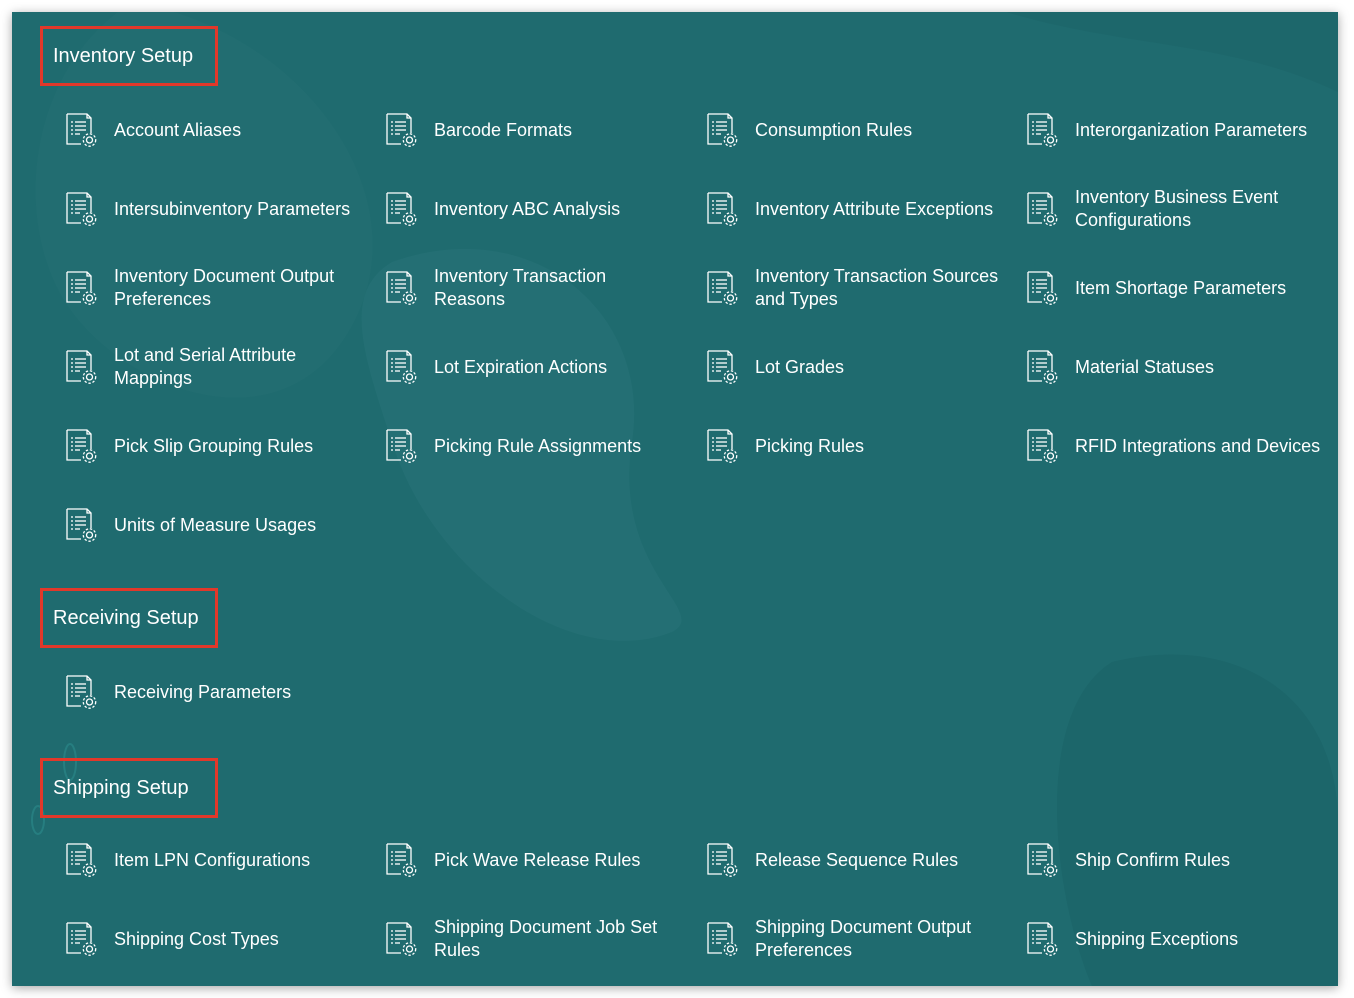 The image size is (1354, 998). Describe the element at coordinates (800, 366) in the screenshot. I see `task-link-label: Lot Grades` at that location.